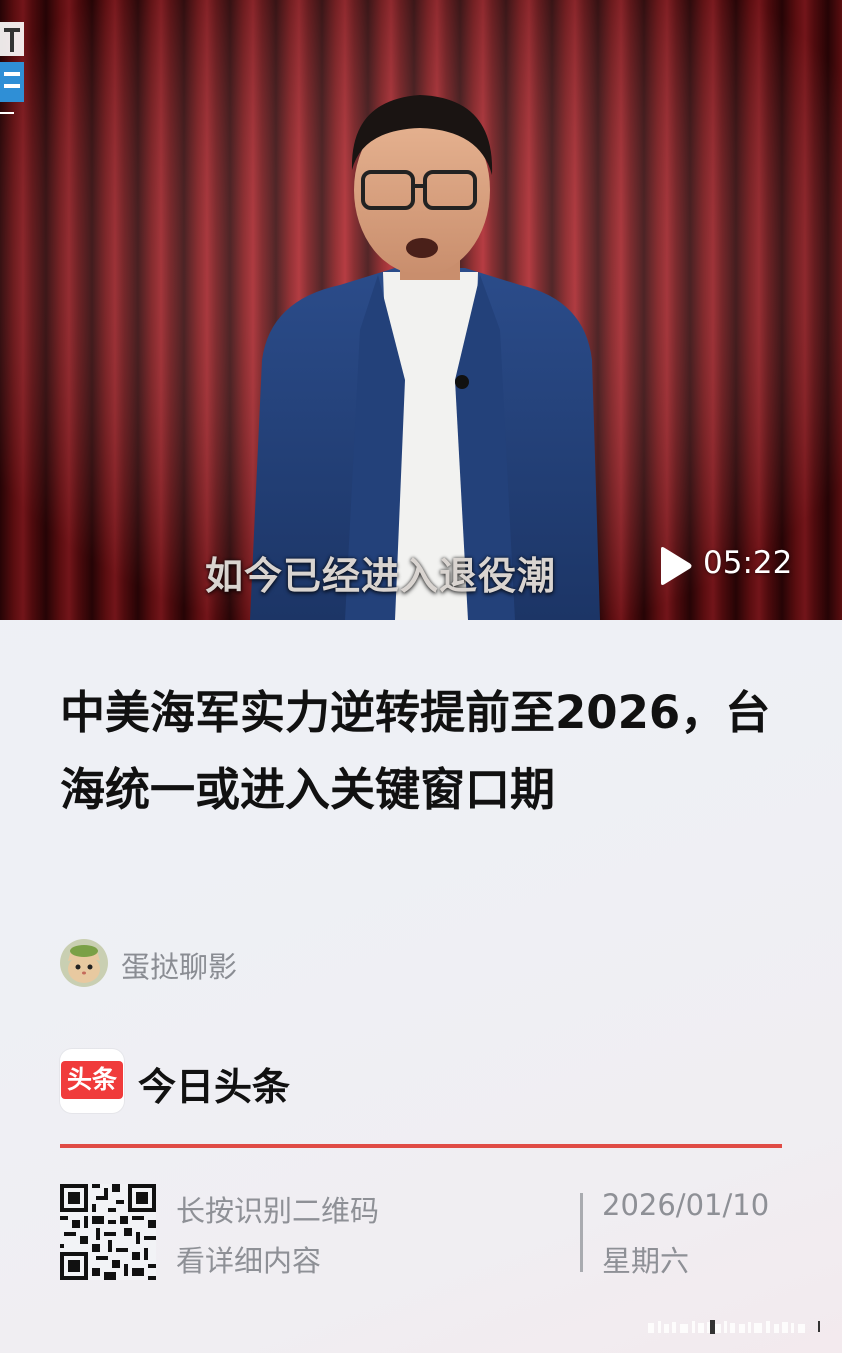  Describe the element at coordinates (179, 965) in the screenshot. I see `author-name: 蛋挞聊影` at that location.